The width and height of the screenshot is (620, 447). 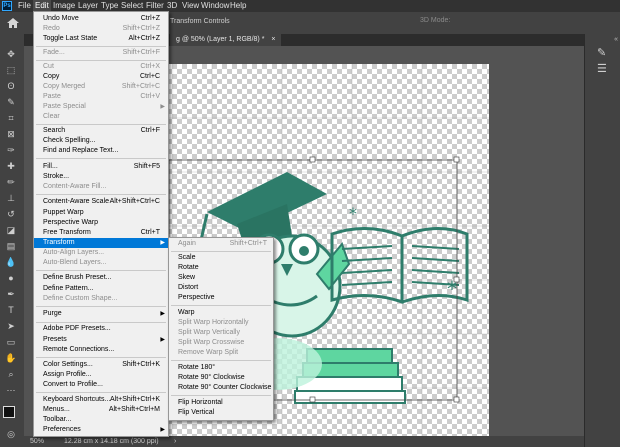 I want to click on menu-item-color-settings: Color Settings... Shift+Ctrl+K, so click(x=101, y=365).